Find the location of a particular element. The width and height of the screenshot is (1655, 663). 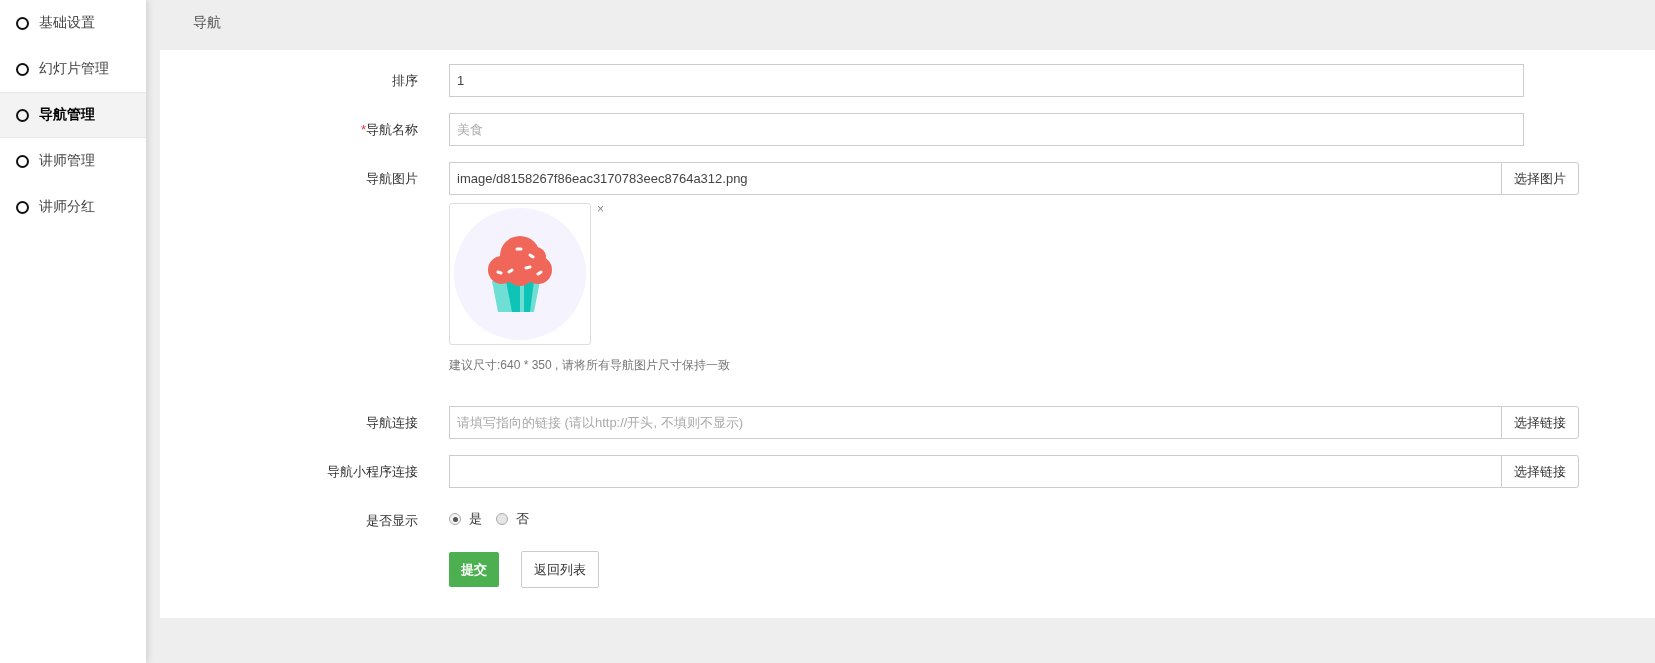

input-field: 美食 is located at coordinates (986, 129).